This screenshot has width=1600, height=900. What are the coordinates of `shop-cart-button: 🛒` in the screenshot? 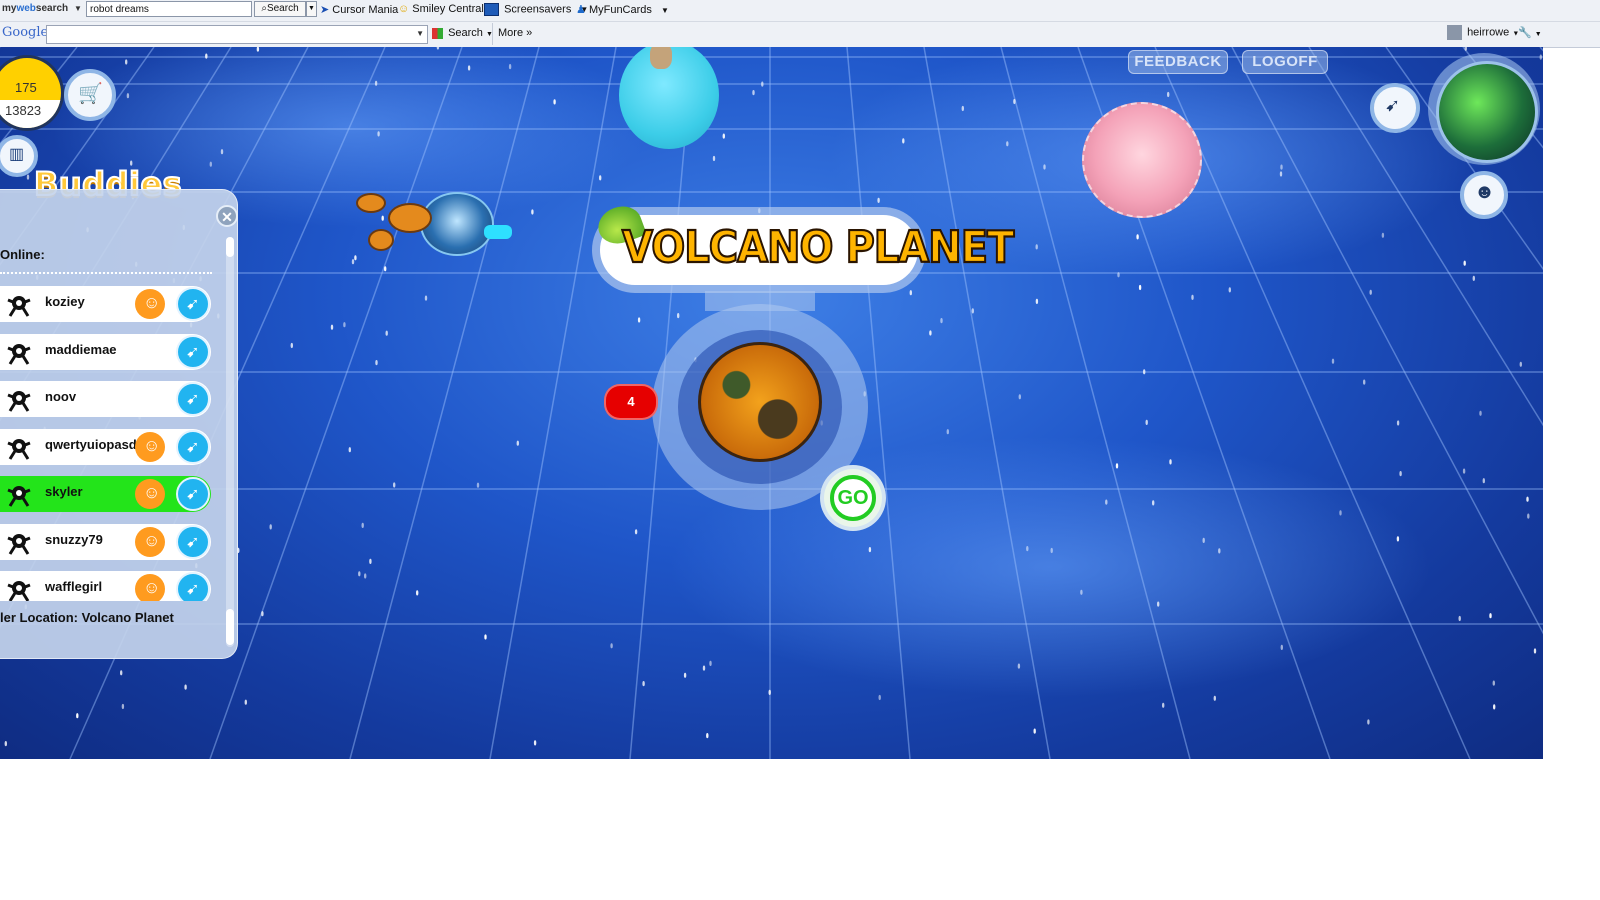 It's located at (90, 95).